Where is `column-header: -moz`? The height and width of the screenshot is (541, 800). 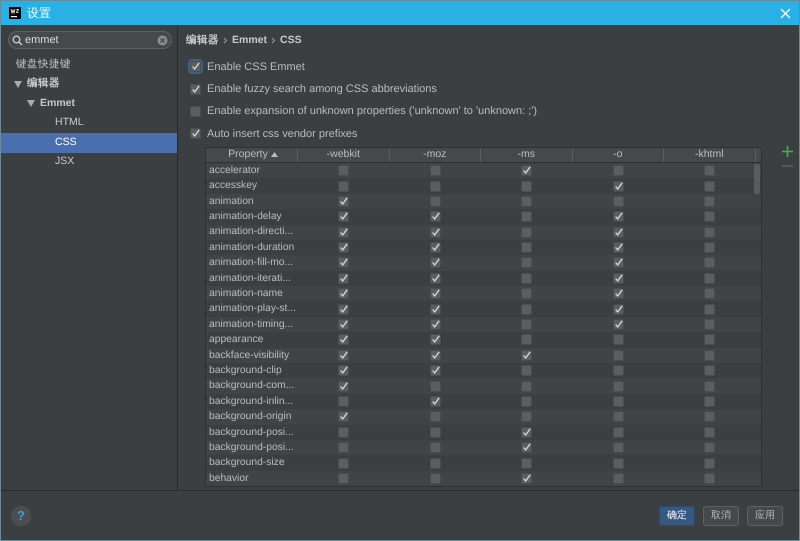
column-header: -moz is located at coordinates (435, 155).